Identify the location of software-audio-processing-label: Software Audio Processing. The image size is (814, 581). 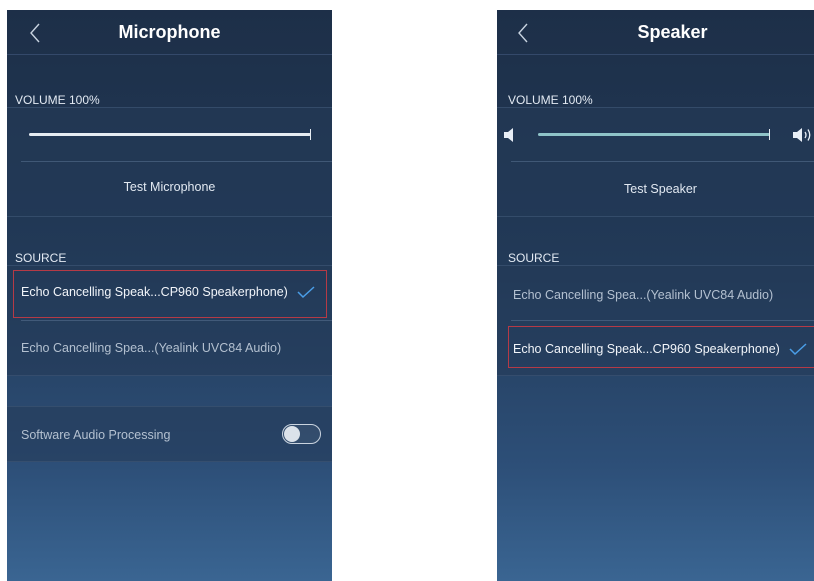
(96, 435).